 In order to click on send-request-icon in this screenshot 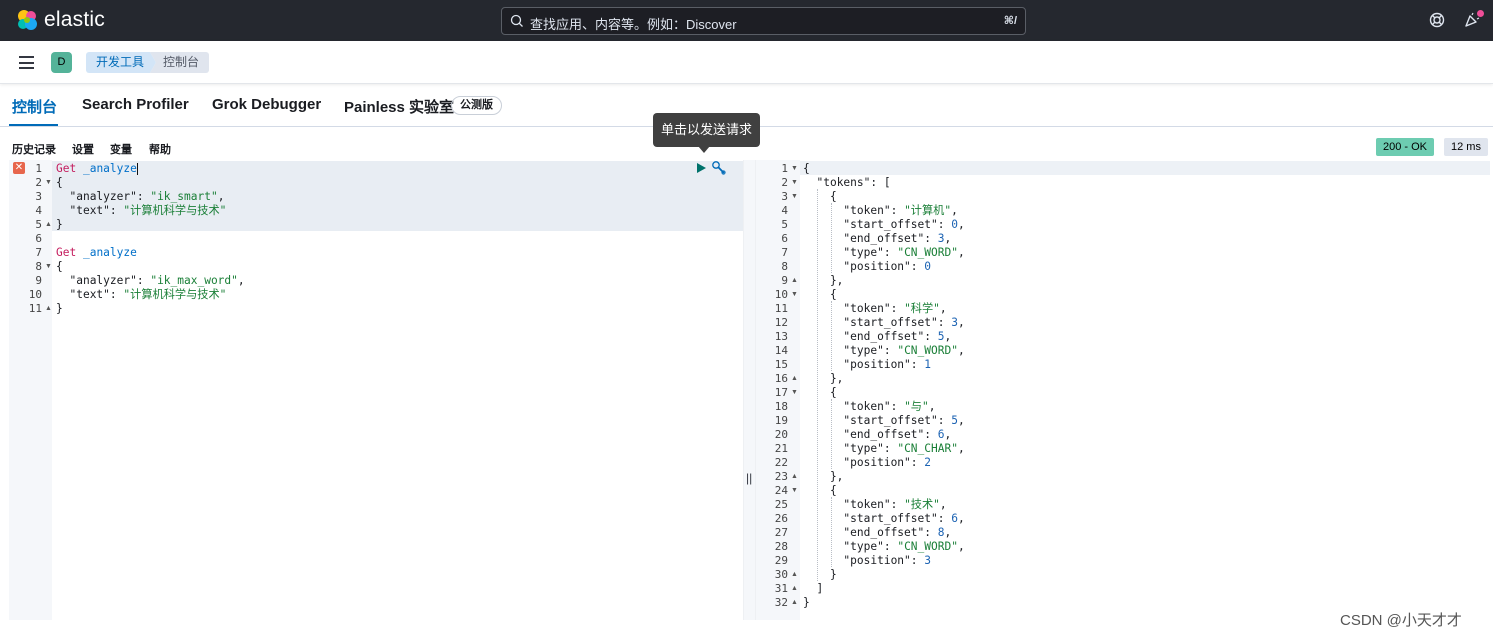, I will do `click(701, 168)`.